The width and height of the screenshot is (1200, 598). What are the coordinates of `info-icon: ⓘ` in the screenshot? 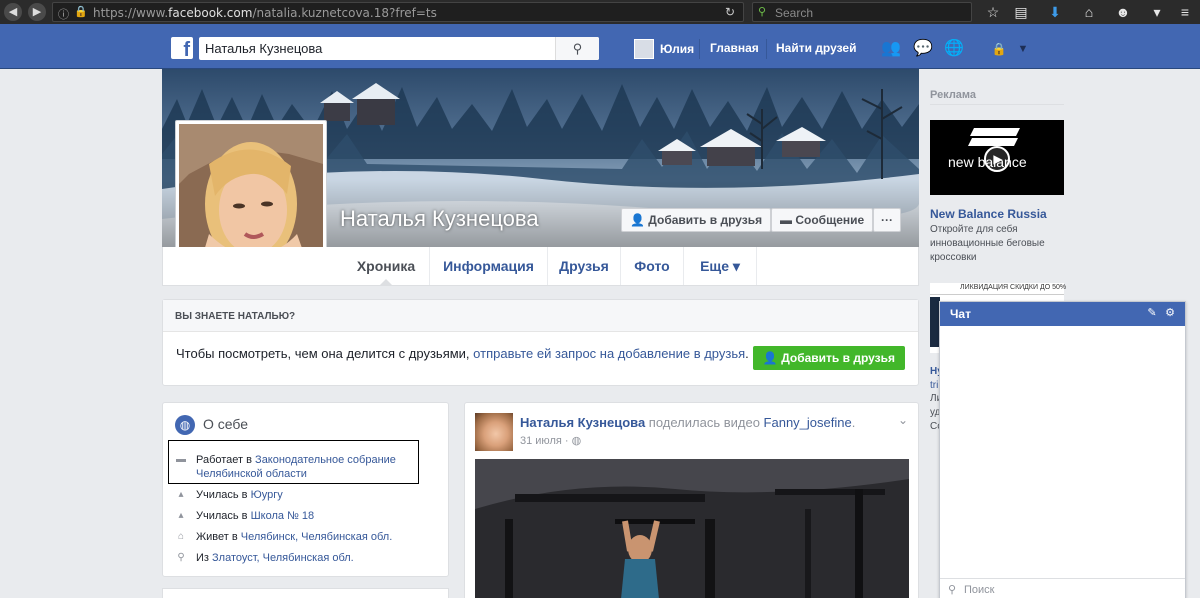 It's located at (63, 14).